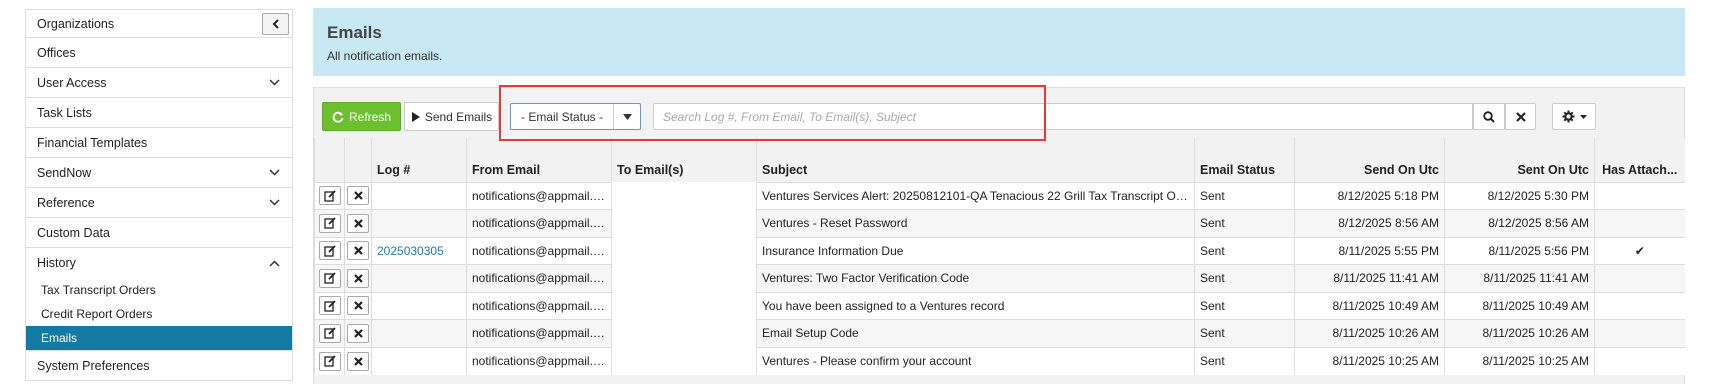 The image size is (1713, 384). Describe the element at coordinates (159, 233) in the screenshot. I see `sidebar-item-custom-data: Custom Data` at that location.